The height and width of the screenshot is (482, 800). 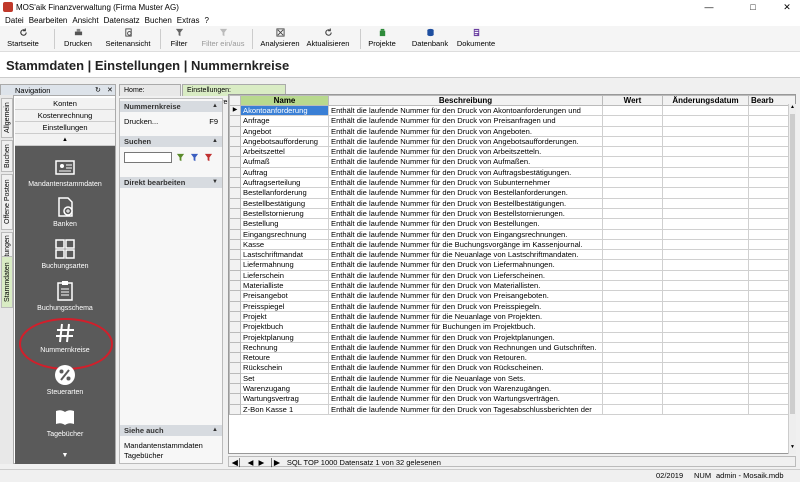 I want to click on vertical-scrollbar: ▲ ▼, so click(x=792, y=279).